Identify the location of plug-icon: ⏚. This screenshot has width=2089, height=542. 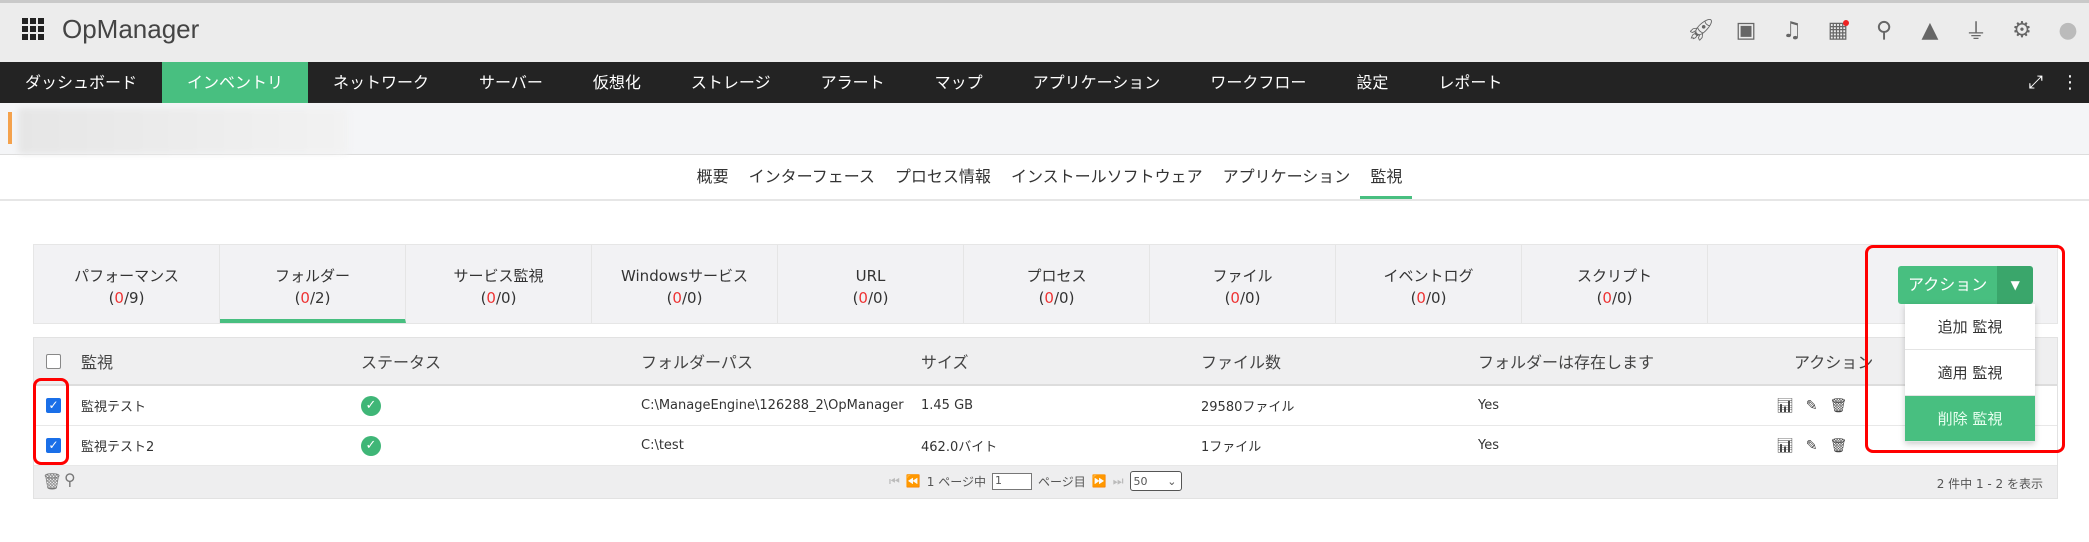
(1976, 30).